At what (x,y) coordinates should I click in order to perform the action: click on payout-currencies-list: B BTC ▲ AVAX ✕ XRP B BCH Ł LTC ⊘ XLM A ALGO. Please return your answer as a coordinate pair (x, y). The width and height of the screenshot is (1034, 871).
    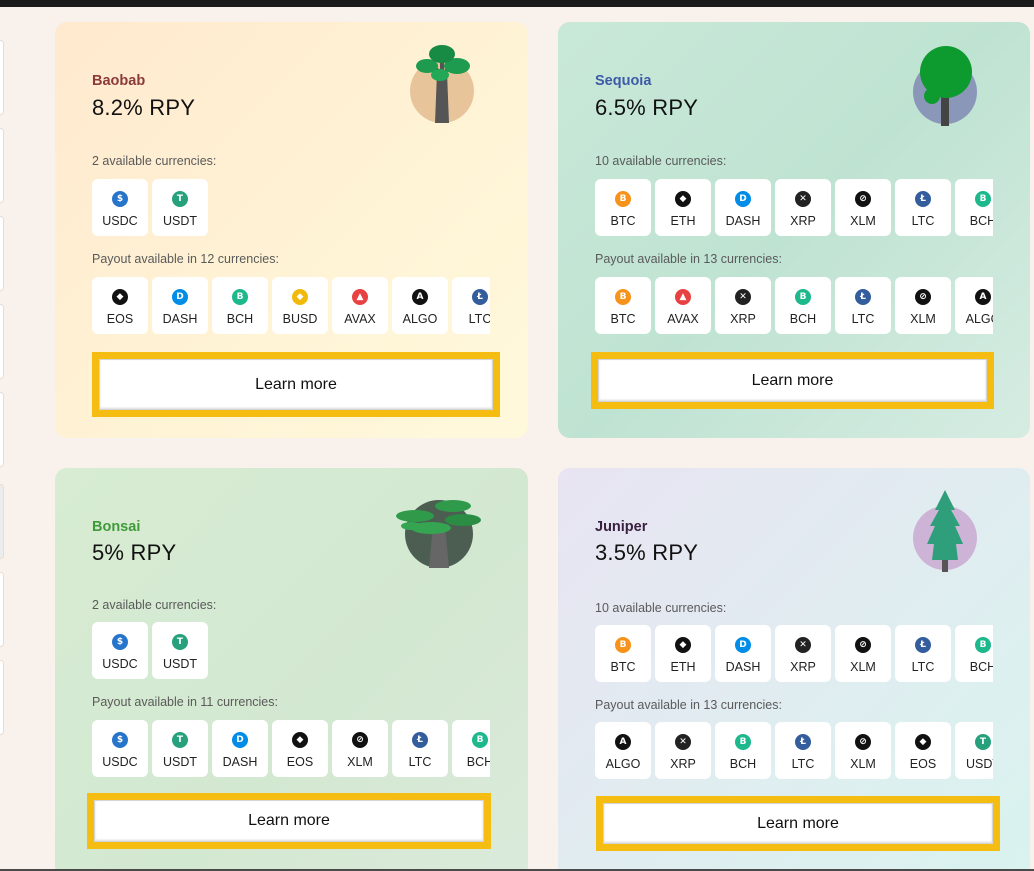
    Looking at the image, I should click on (794, 306).